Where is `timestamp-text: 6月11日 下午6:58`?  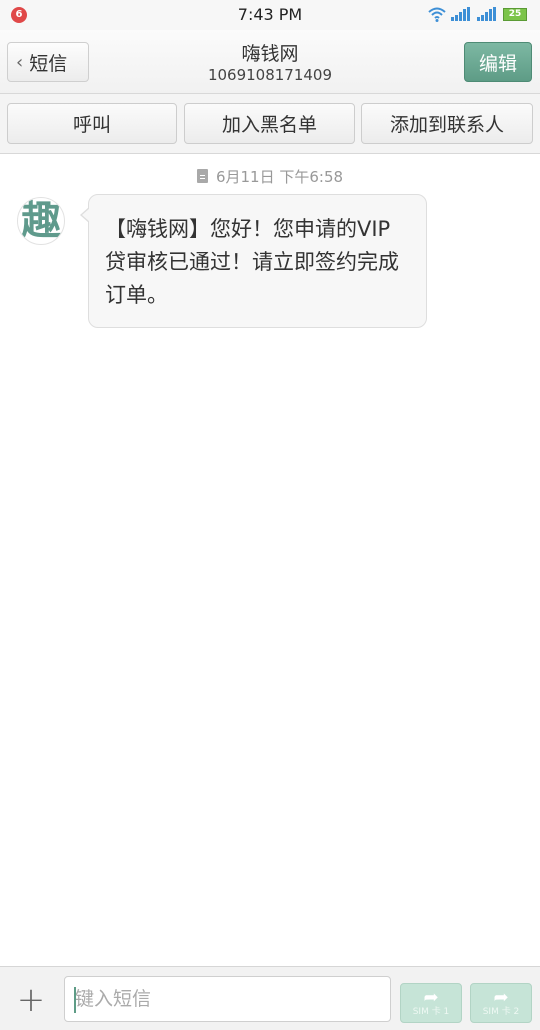
timestamp-text: 6月11日 下午6:58 is located at coordinates (279, 177).